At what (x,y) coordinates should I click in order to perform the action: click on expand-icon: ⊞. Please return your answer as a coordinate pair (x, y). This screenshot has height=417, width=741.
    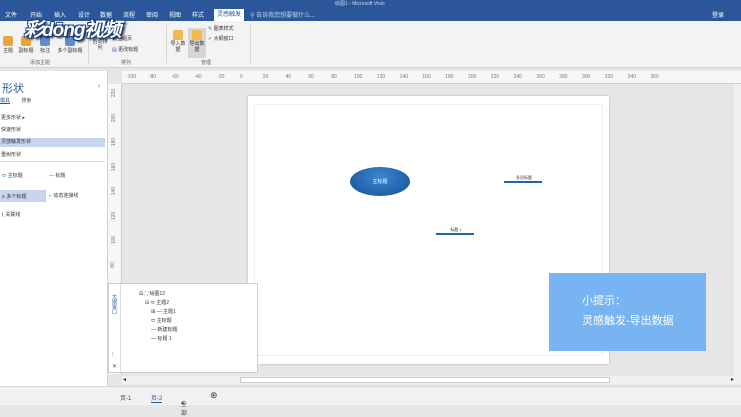
    Looking at the image, I should click on (153, 312).